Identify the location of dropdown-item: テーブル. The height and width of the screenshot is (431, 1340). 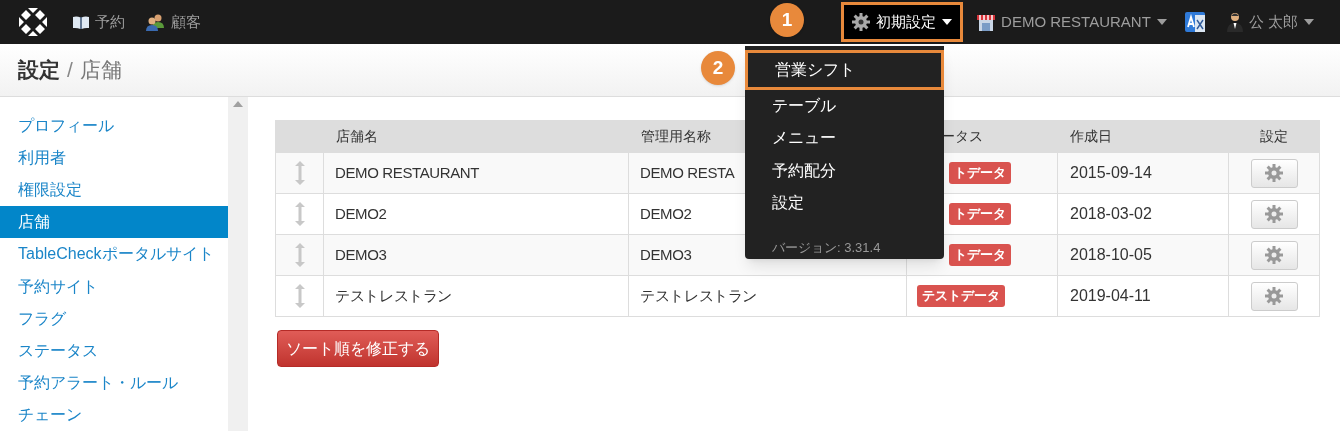
(844, 106).